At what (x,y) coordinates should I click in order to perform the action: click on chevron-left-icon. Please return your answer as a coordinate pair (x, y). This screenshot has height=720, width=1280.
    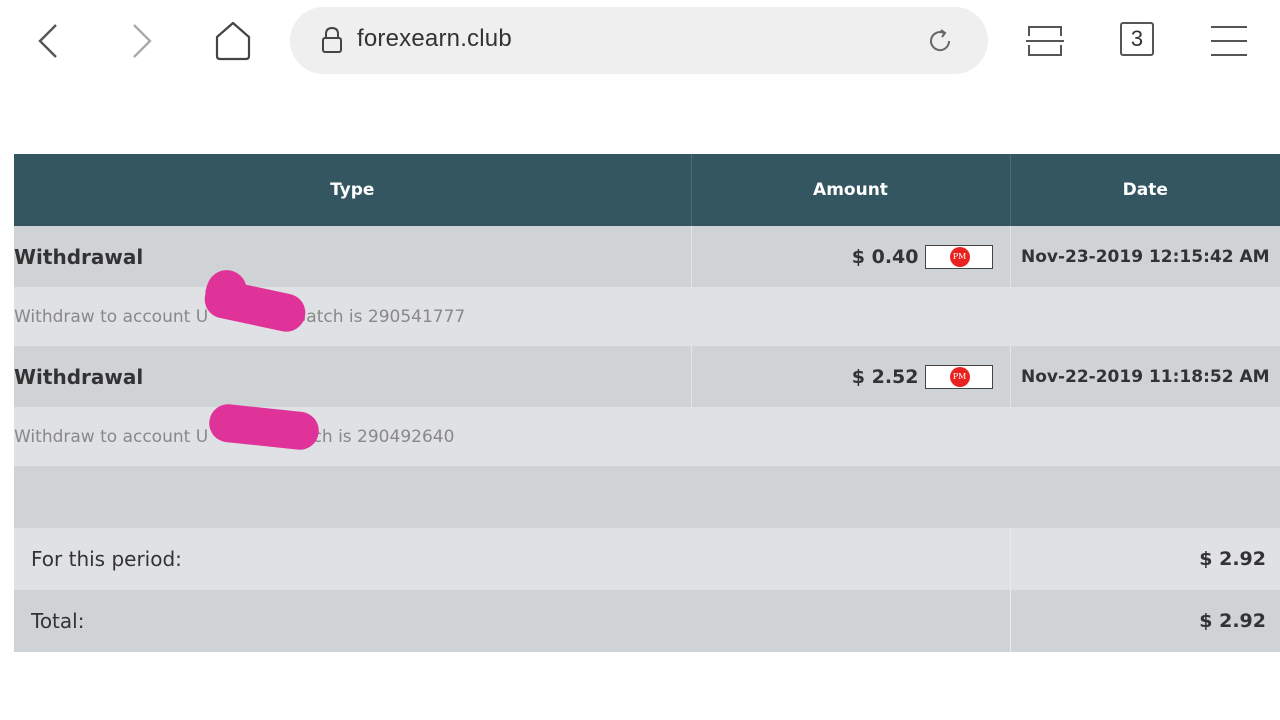
    Looking at the image, I should click on (47, 41).